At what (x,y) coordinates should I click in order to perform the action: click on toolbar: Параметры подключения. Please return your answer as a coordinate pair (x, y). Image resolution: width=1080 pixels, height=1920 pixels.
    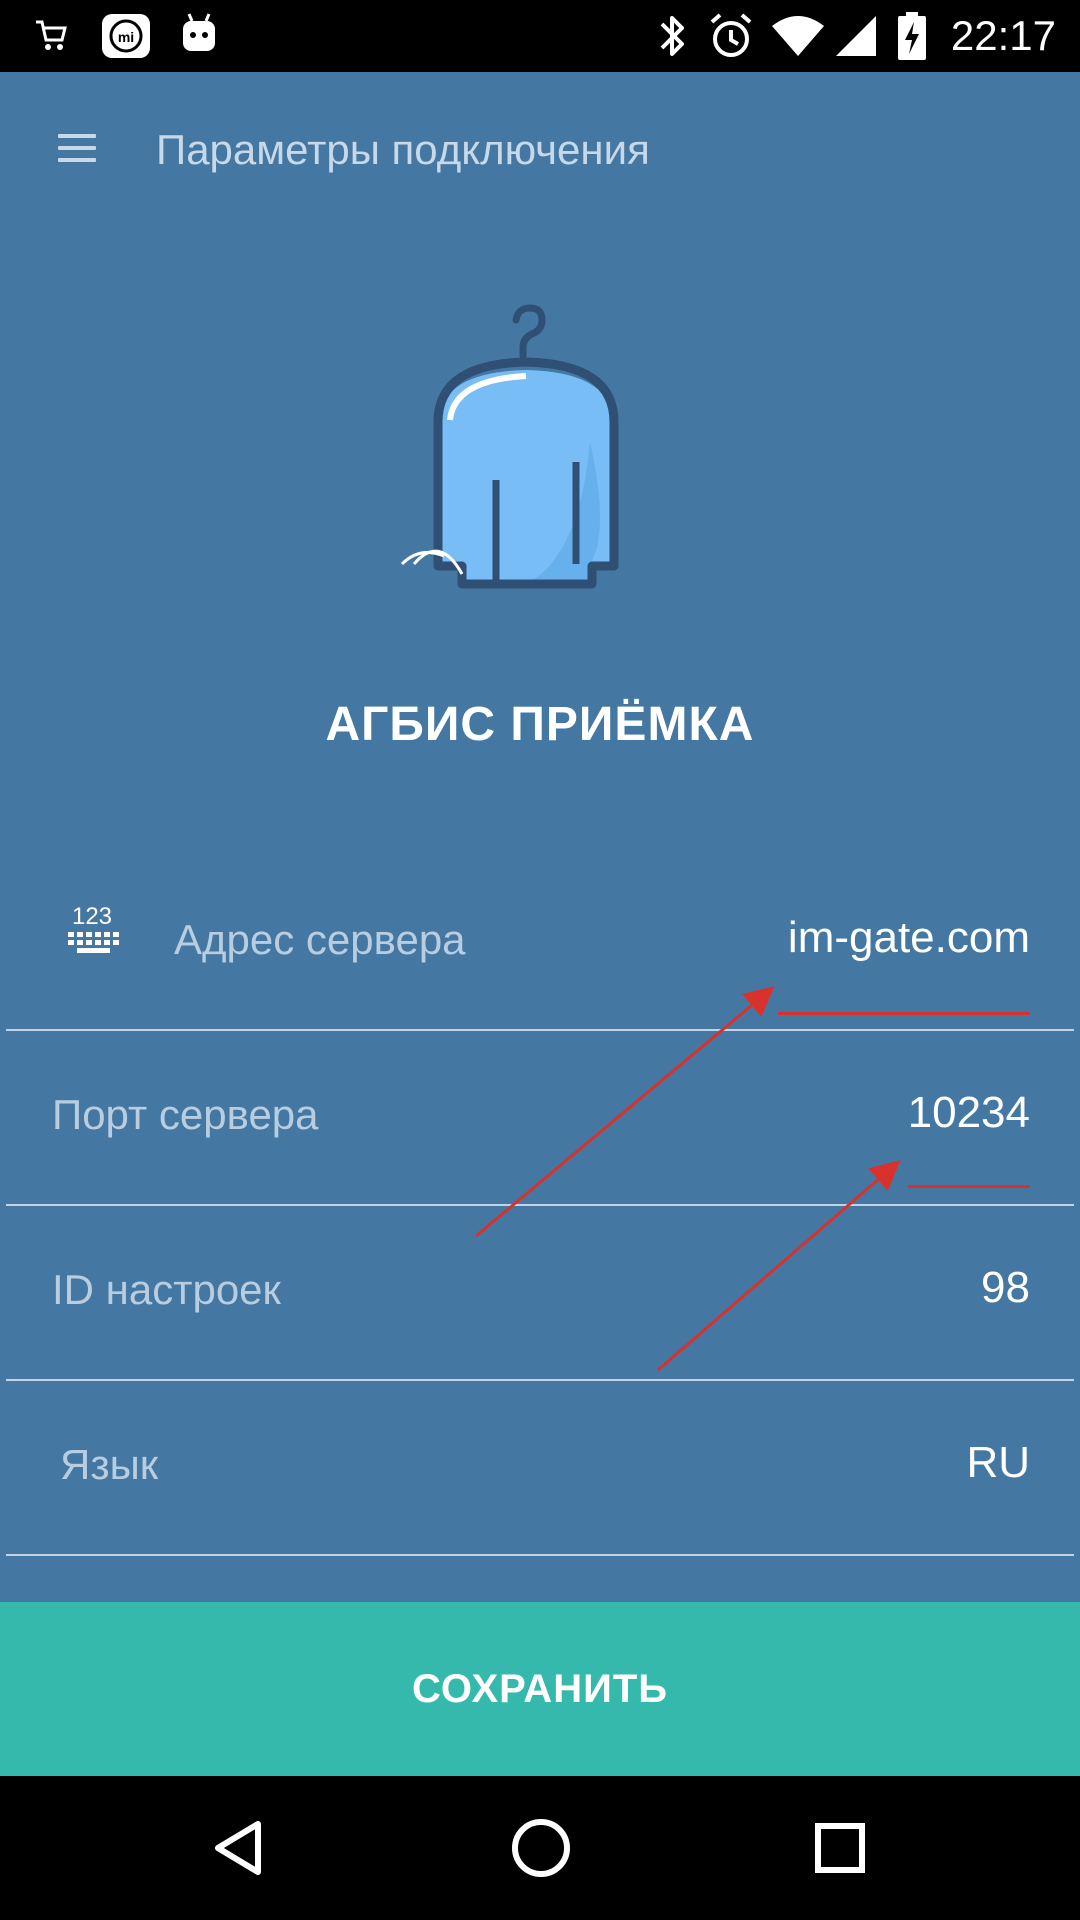
    Looking at the image, I should click on (540, 154).